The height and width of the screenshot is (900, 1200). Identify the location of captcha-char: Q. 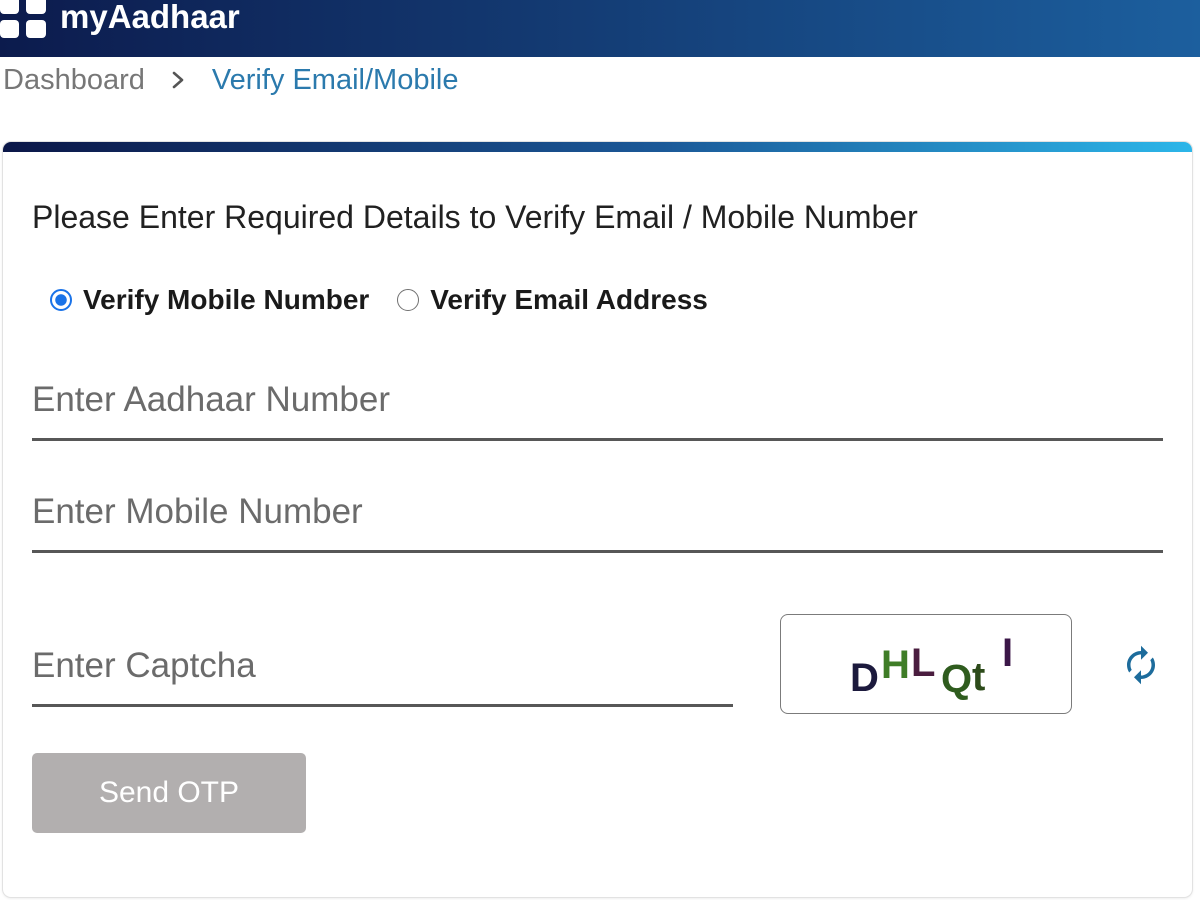
(957, 679).